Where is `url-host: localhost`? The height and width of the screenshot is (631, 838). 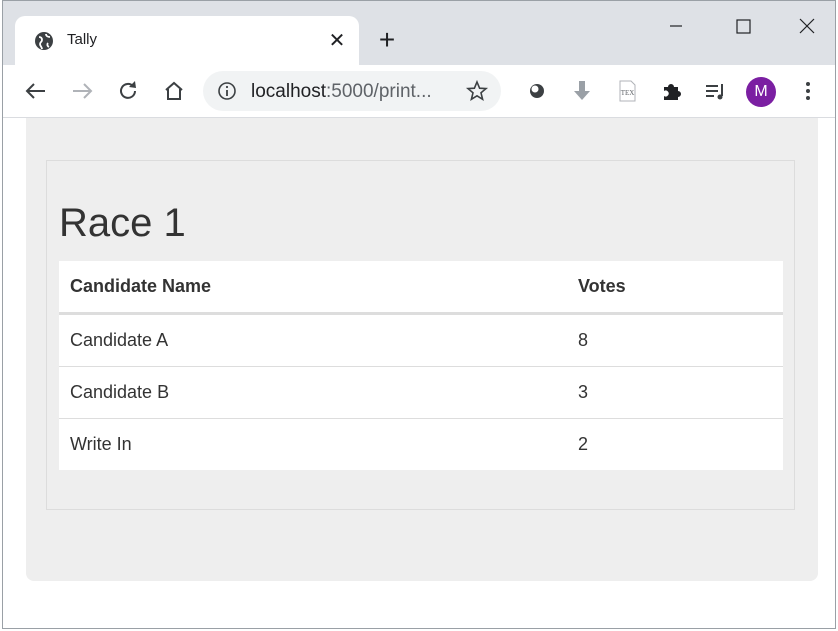 url-host: localhost is located at coordinates (288, 91).